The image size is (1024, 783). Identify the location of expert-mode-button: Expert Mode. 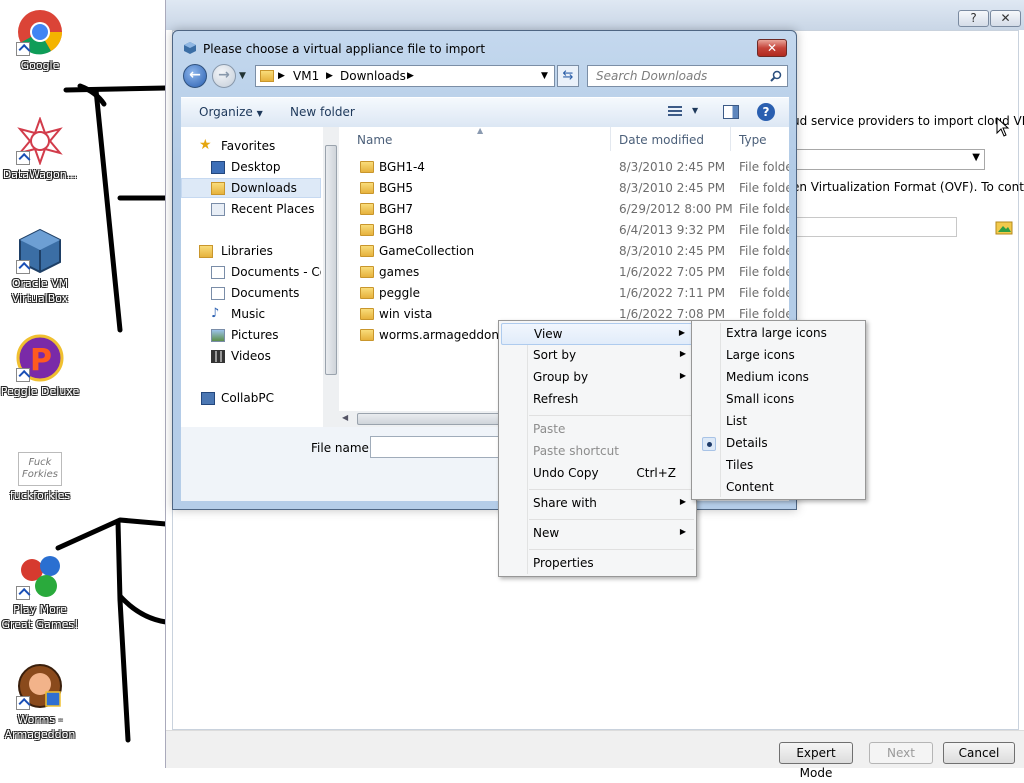
(816, 761).